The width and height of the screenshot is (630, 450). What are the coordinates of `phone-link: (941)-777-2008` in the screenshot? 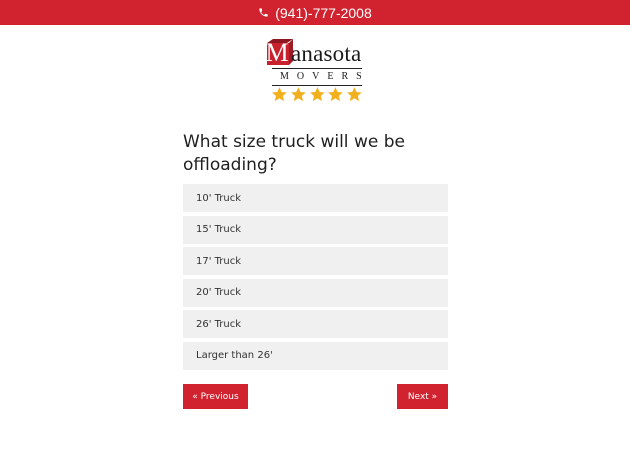 It's located at (315, 13).